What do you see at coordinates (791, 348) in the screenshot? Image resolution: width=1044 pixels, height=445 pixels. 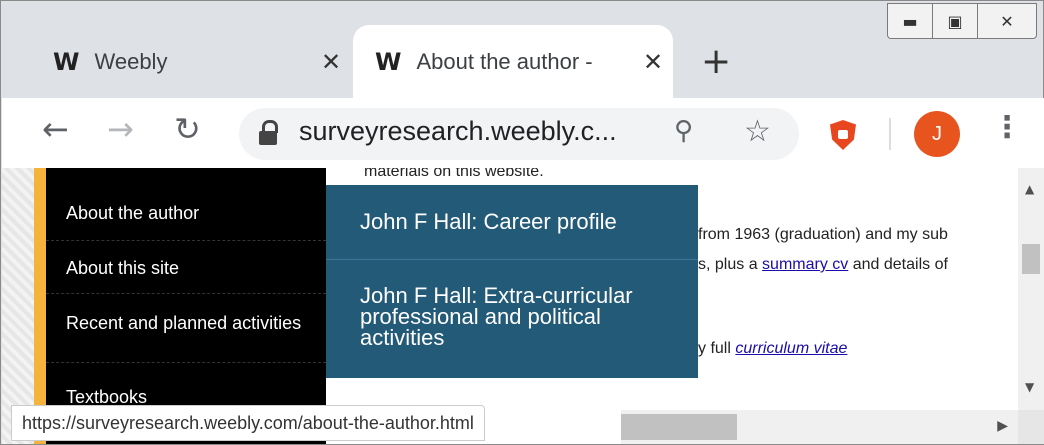 I see `curriculum-vitae-link: curriculum vitae` at bounding box center [791, 348].